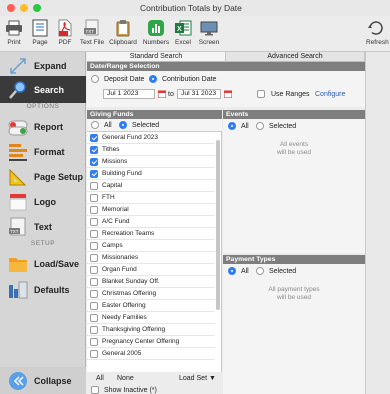 Image resolution: width=390 pixels, height=394 pixels. I want to click on sidebar-item-expand: Expand, so click(43, 65).